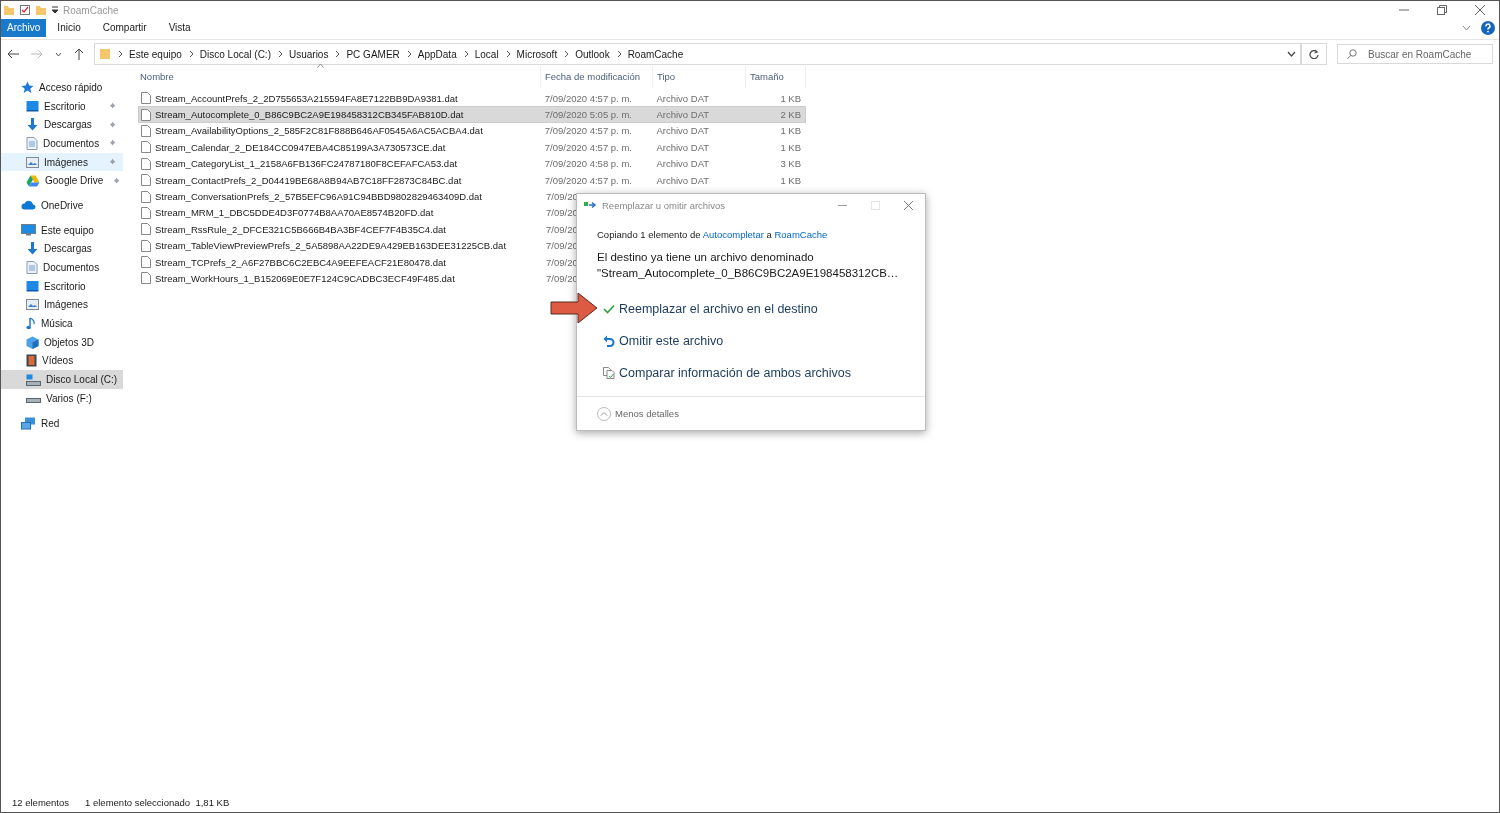 The image size is (1500, 813). What do you see at coordinates (305, 278) in the screenshot?
I see `file-name: Stream_WorkHours_1_B152069E0E7F124C9CADBC3ECF49F485.dat` at bounding box center [305, 278].